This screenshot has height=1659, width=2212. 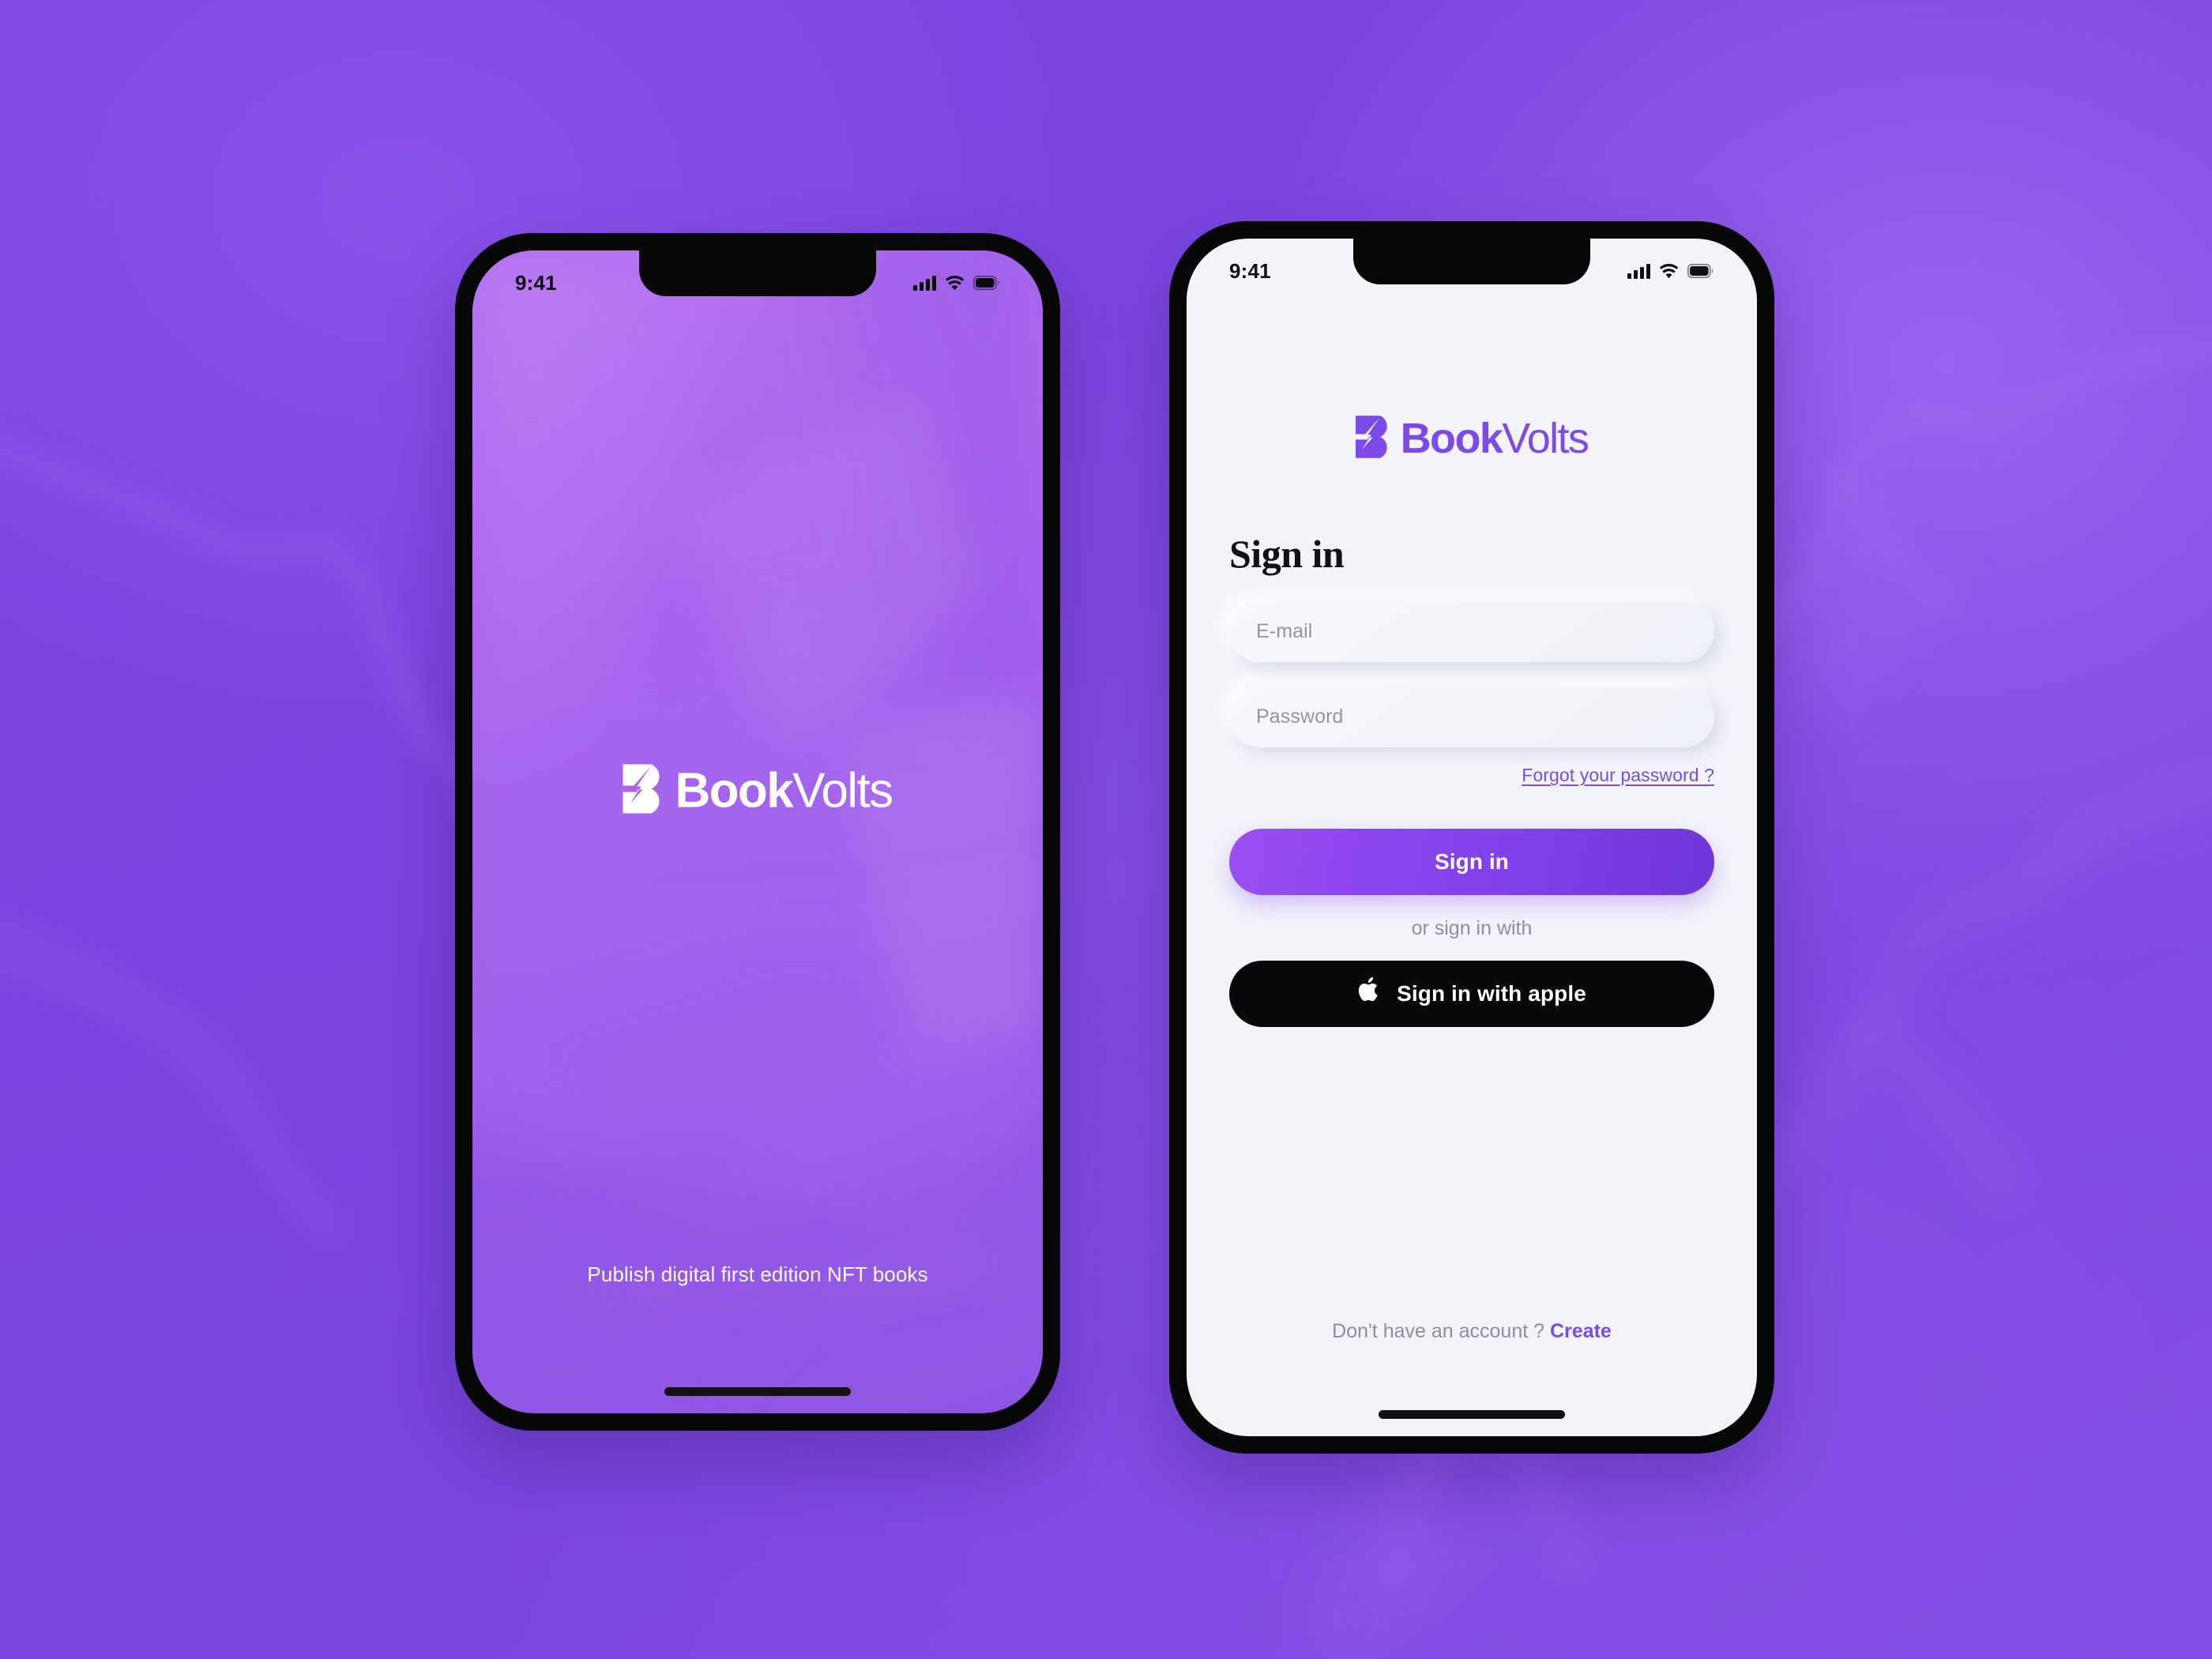 I want to click on sign-in-button: Sign in, so click(x=1472, y=862).